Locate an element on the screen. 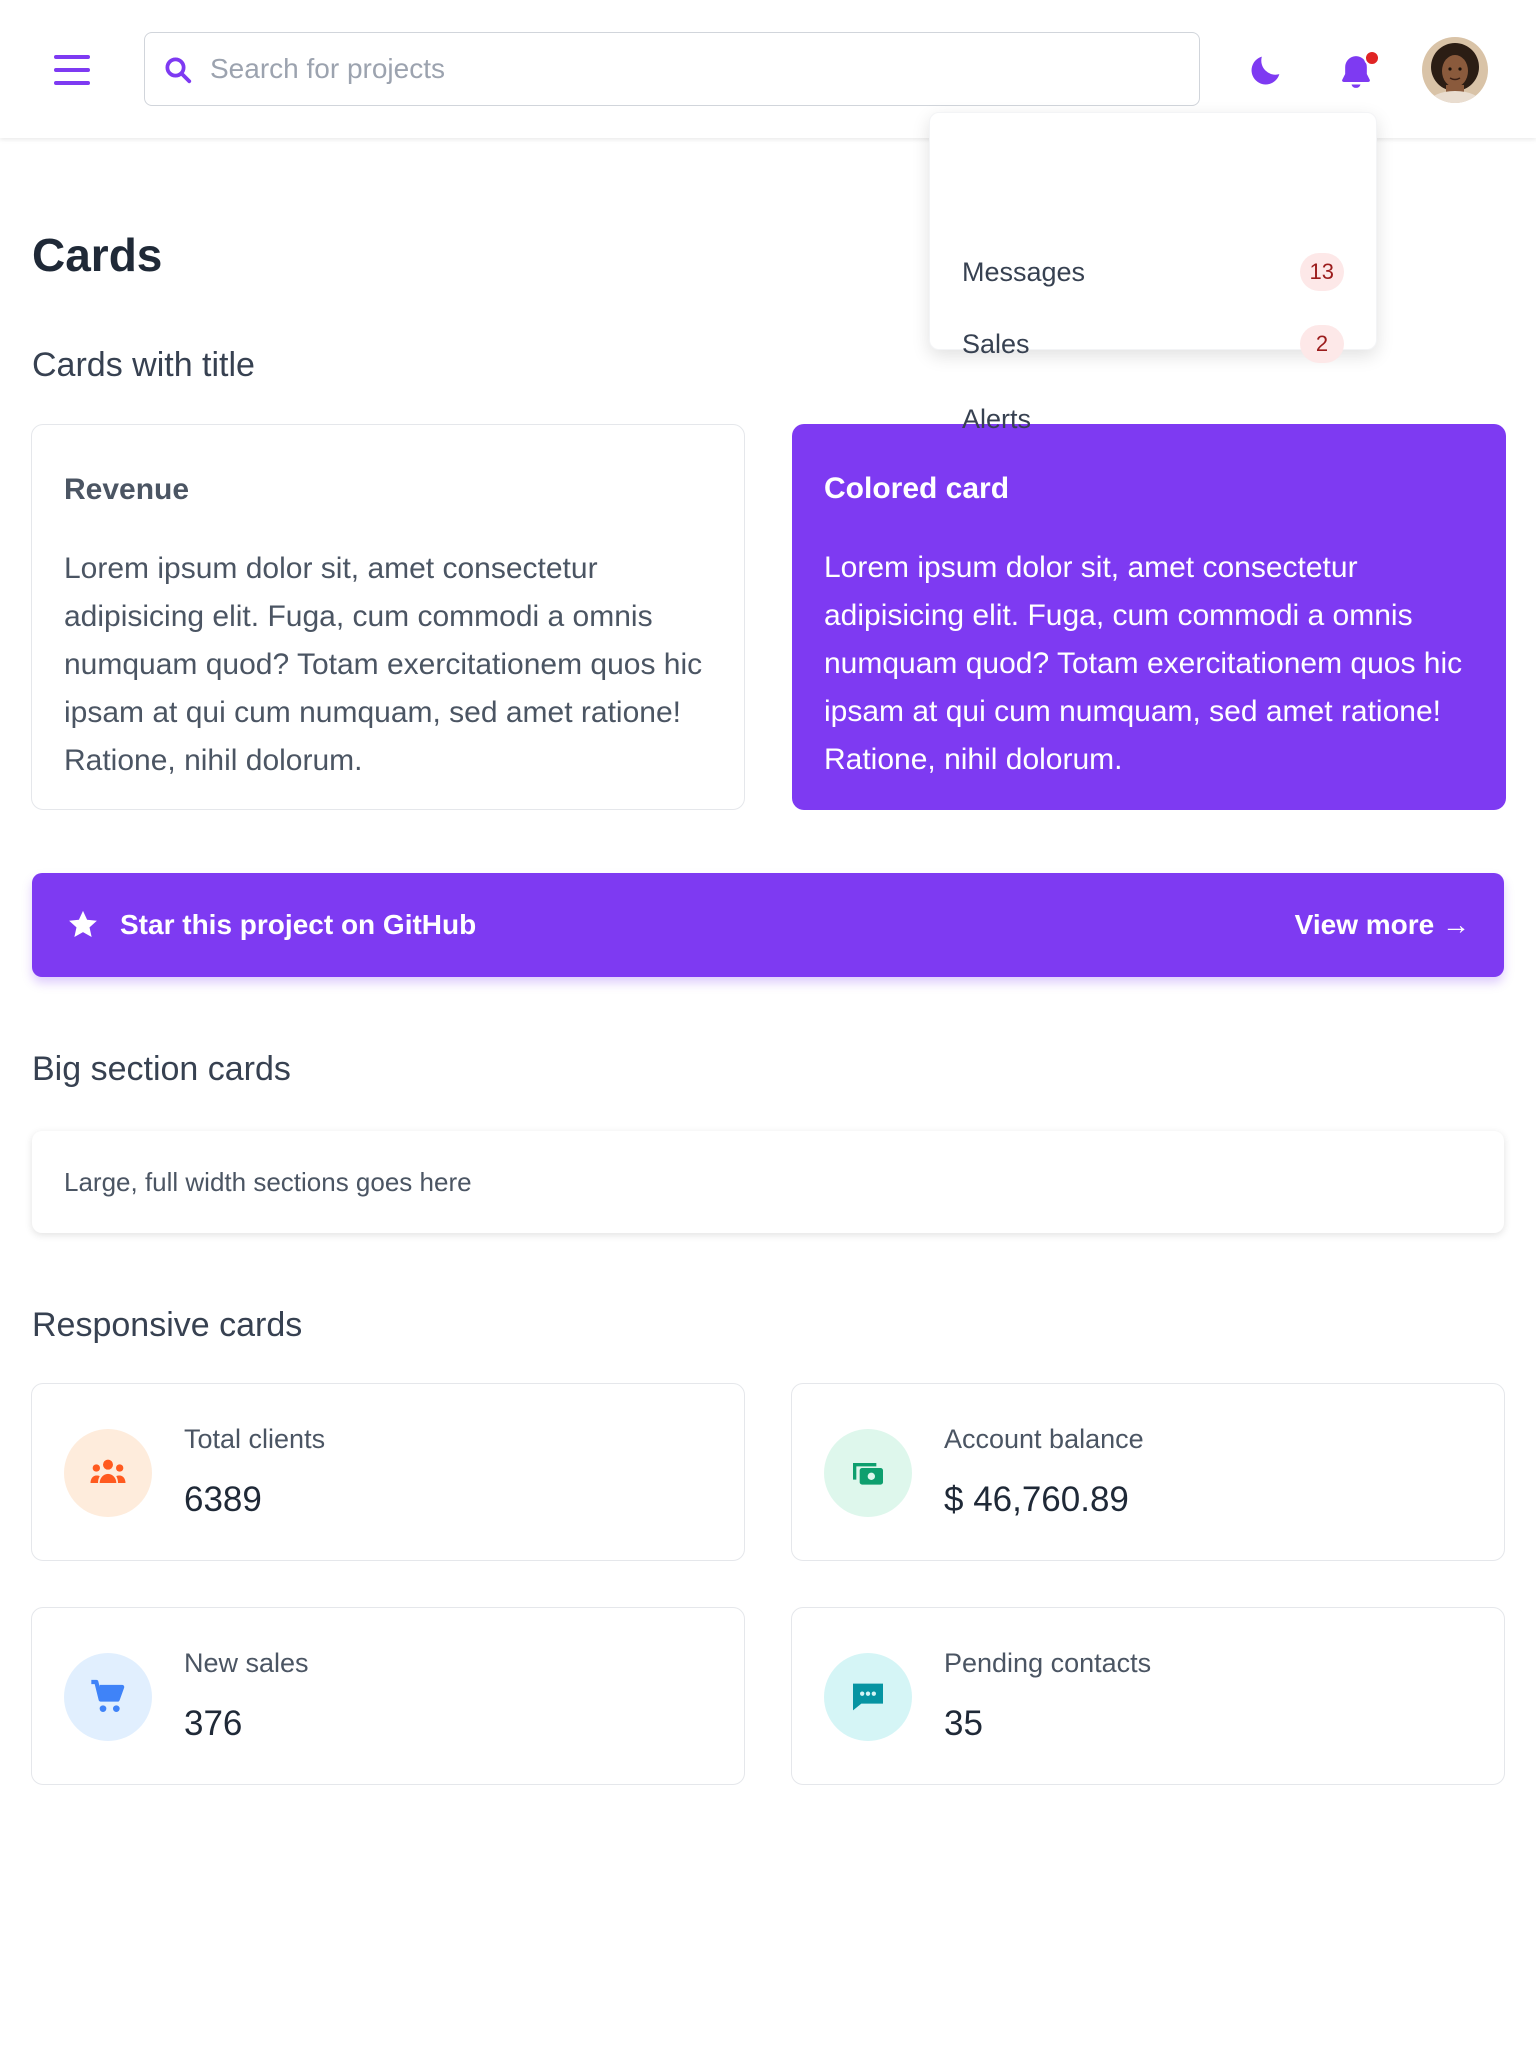 This screenshot has height=2048, width=1536. stat-card-total-clients: Total clients 6389 is located at coordinates (388, 1472).